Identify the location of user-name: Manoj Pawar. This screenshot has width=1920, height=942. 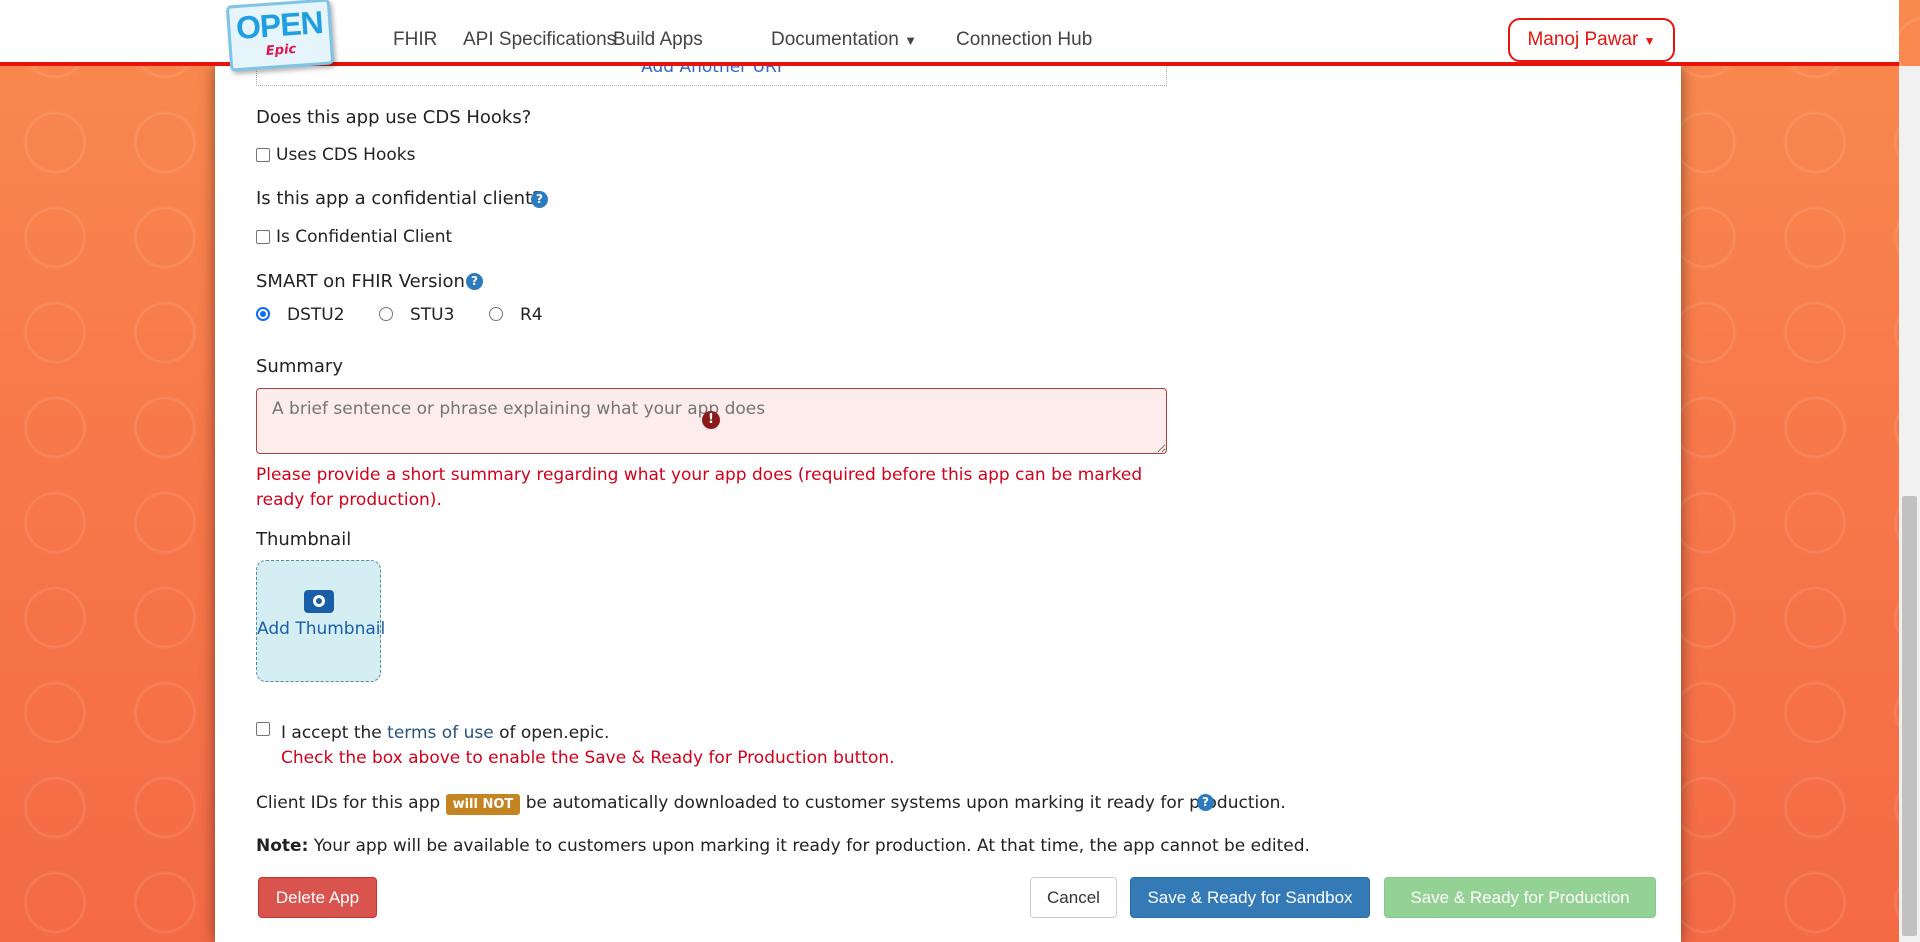
(1583, 39).